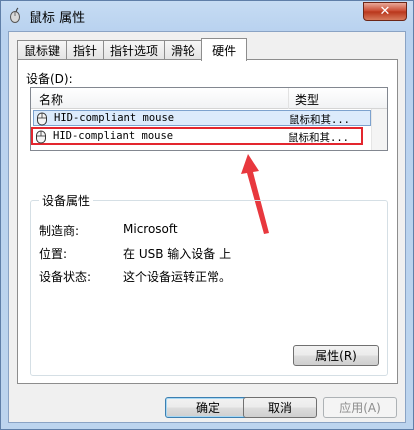  Describe the element at coordinates (288, 98) in the screenshot. I see `column-divider` at that location.